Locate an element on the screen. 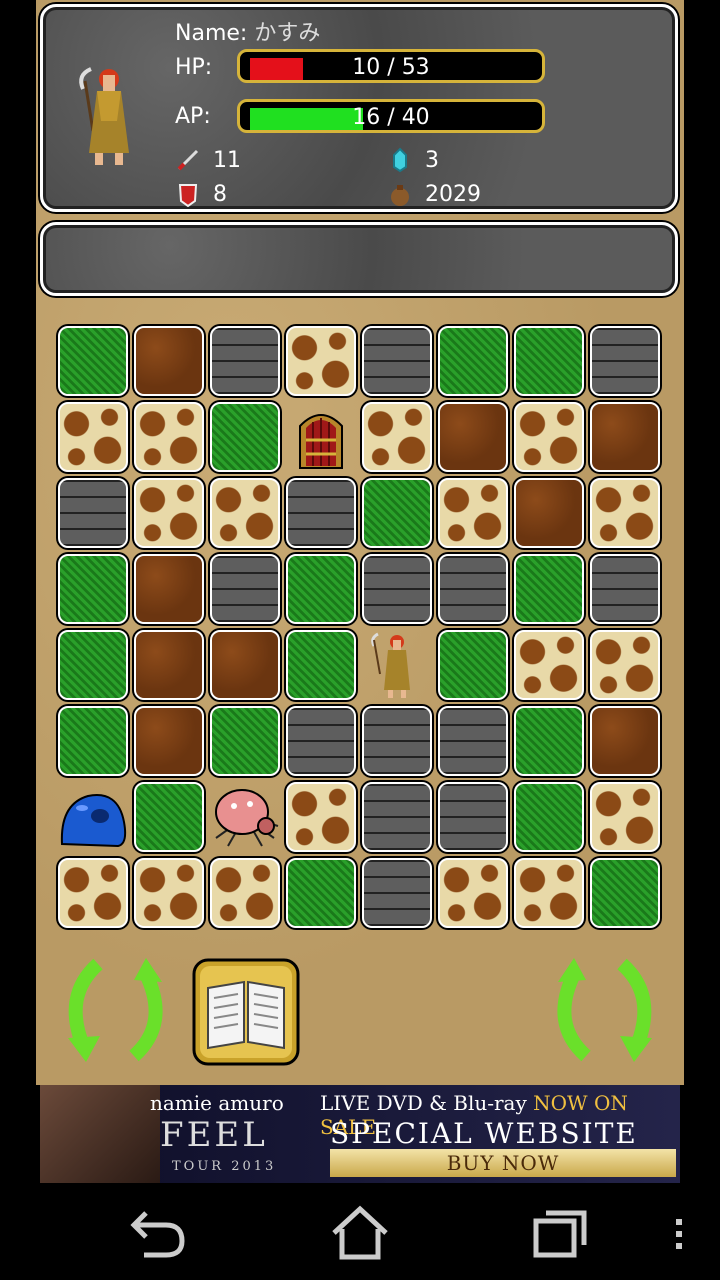 The image size is (720, 1280). ap-label: AP: is located at coordinates (193, 116).